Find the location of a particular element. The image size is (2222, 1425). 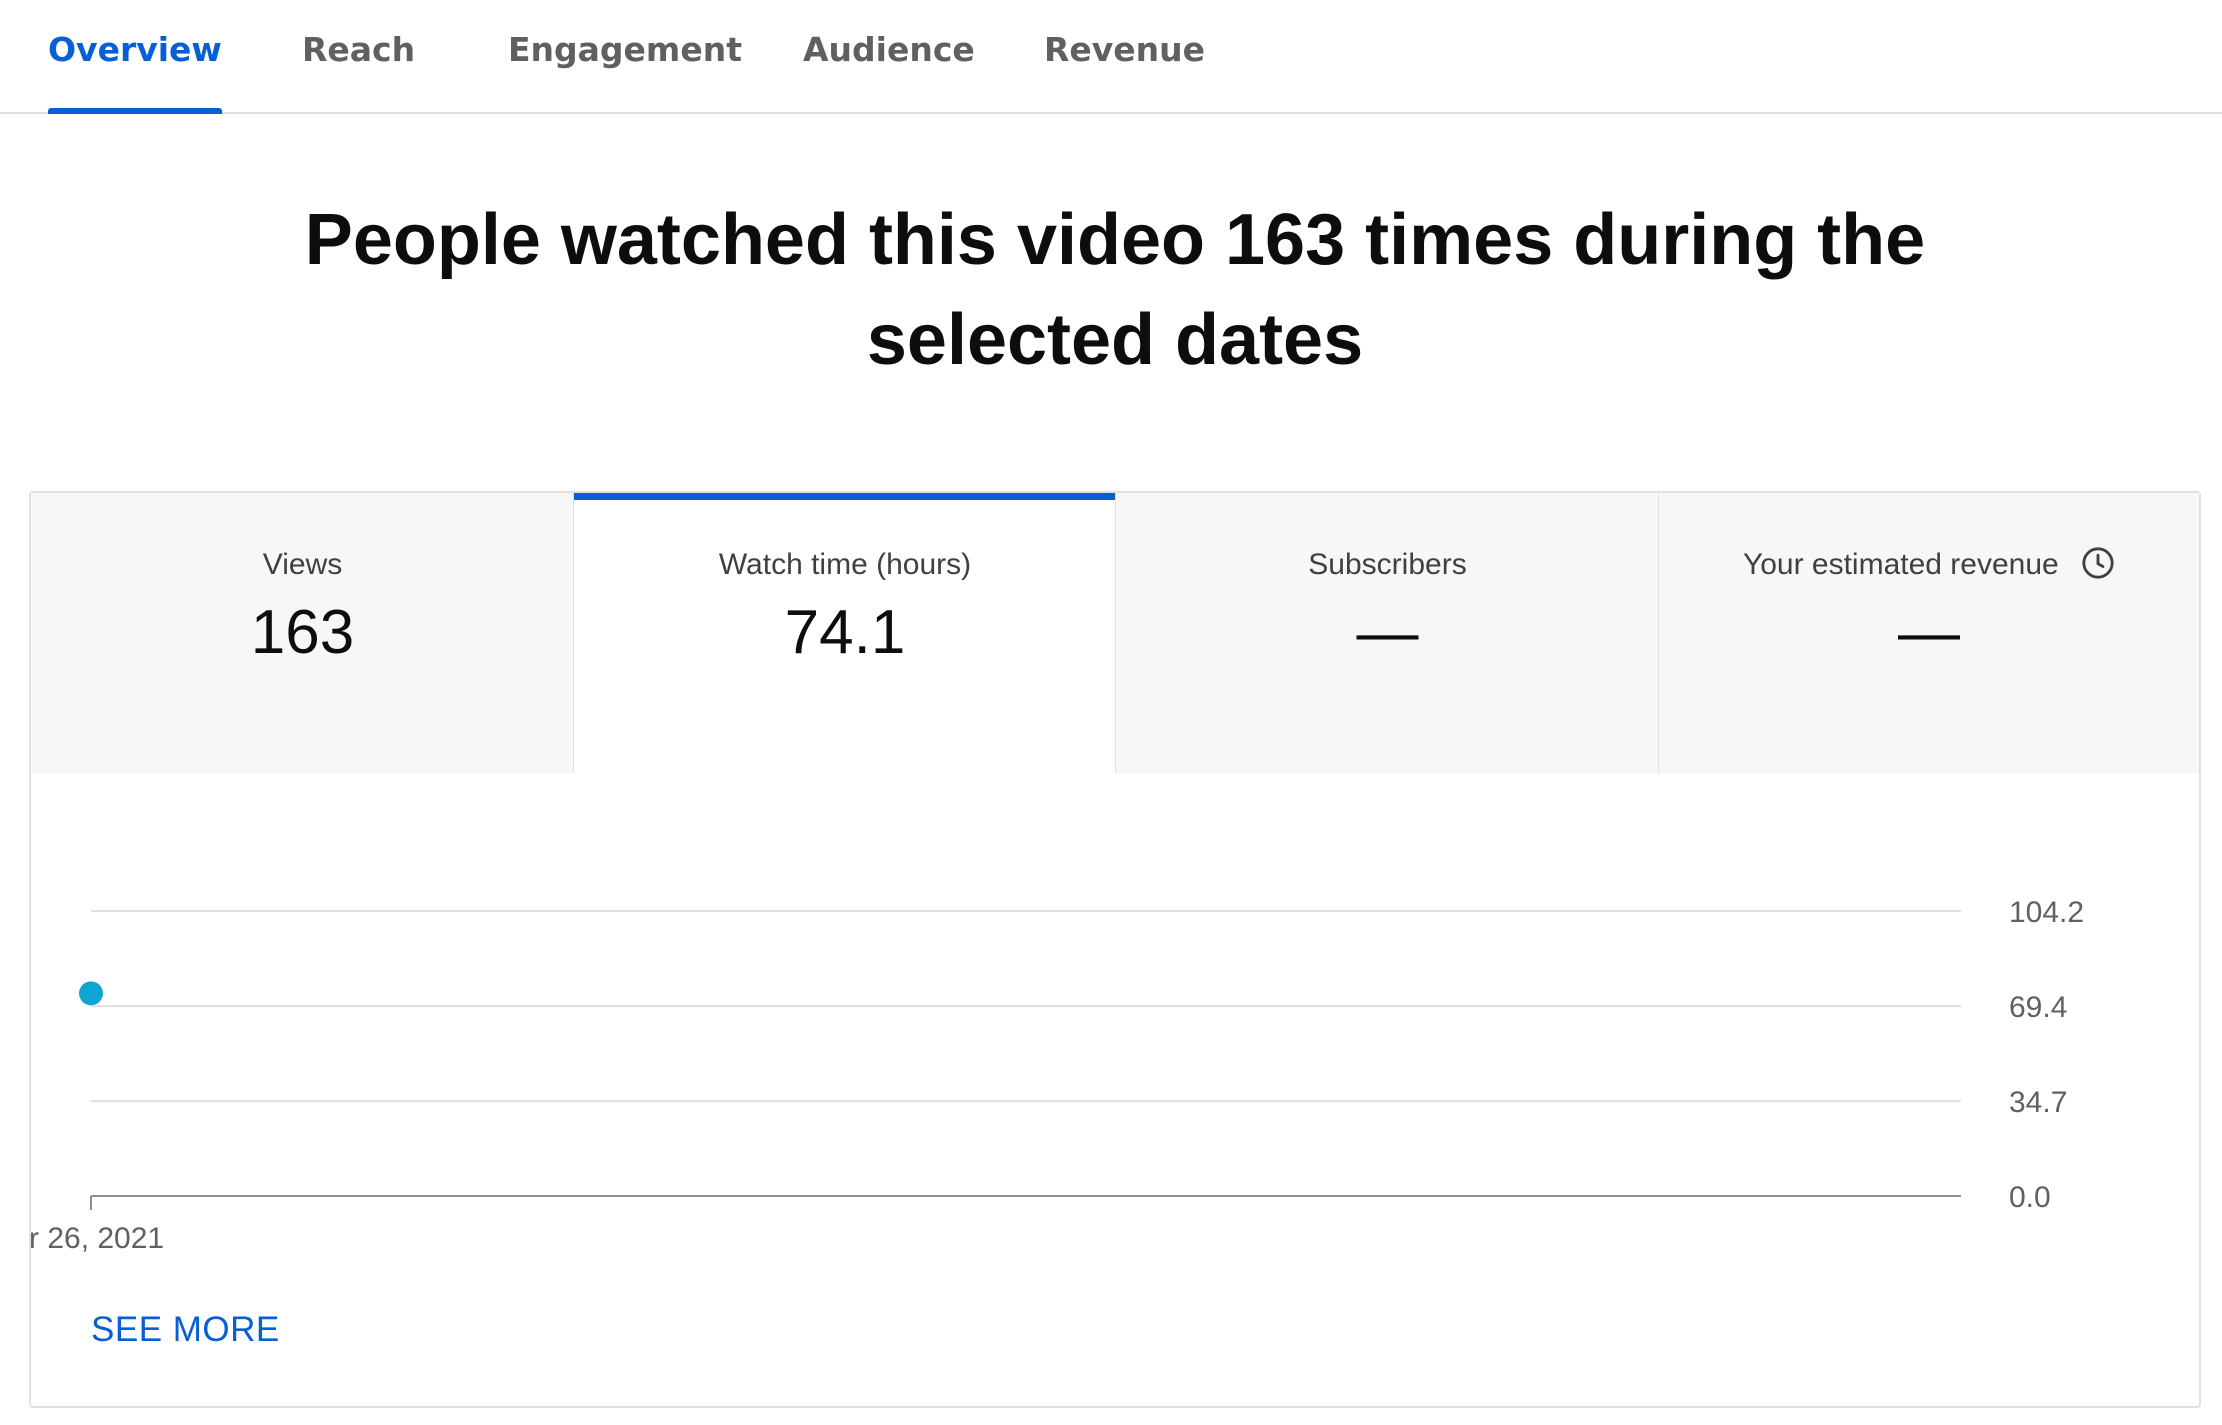

metric-watch-time-label: Watch time (hours) is located at coordinates (845, 564).